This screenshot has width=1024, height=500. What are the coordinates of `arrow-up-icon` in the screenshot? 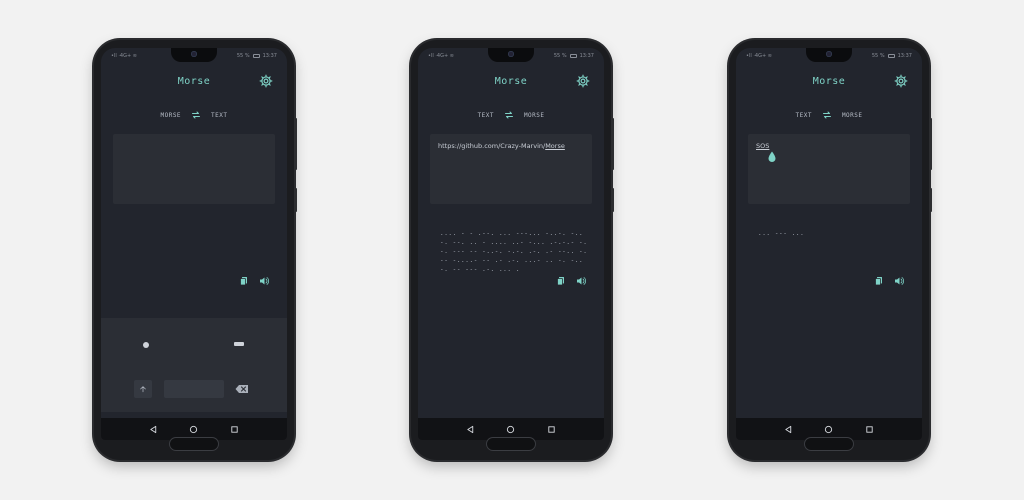 It's located at (143, 389).